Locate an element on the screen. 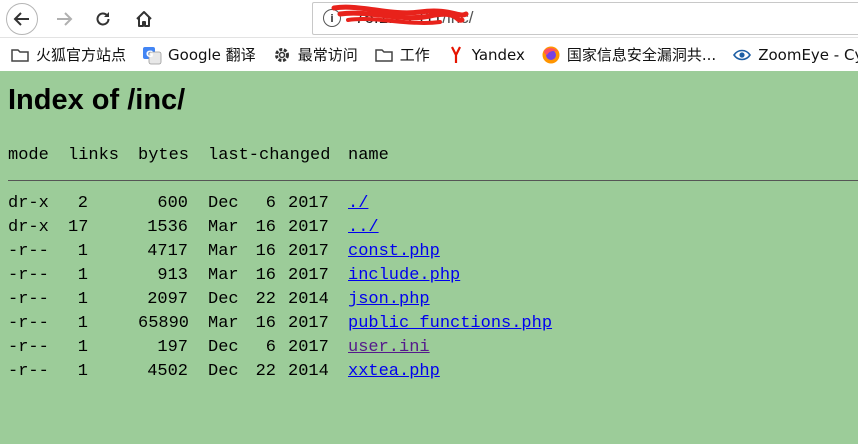 The width and height of the screenshot is (858, 444). file-row: -r-- 1 913 Mar 16 2017 include.php is located at coordinates (433, 278).